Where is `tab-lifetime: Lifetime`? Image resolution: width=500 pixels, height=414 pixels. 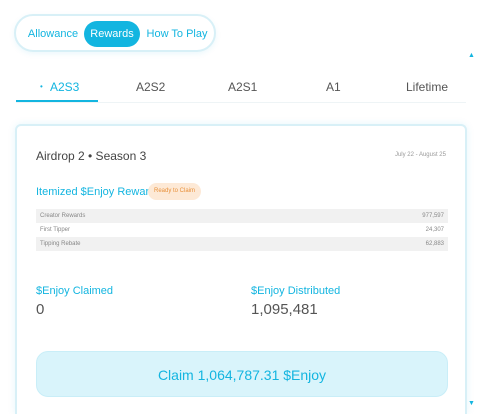 tab-lifetime: Lifetime is located at coordinates (427, 87).